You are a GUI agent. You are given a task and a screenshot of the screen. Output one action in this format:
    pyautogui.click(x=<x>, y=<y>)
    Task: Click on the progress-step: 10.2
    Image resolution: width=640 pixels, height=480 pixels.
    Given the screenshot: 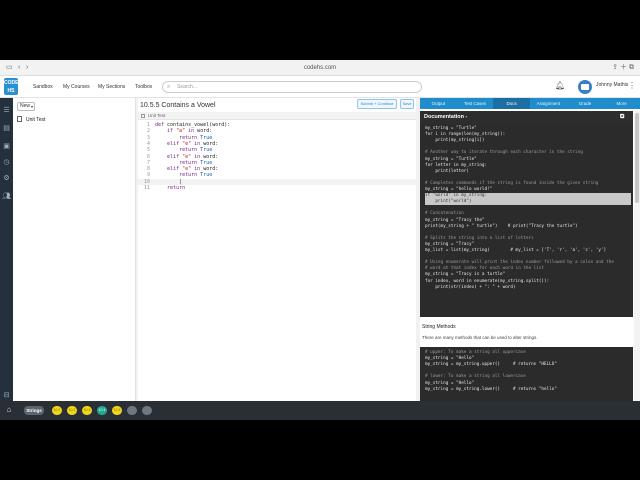 What is the action you would take?
    pyautogui.click(x=72, y=410)
    